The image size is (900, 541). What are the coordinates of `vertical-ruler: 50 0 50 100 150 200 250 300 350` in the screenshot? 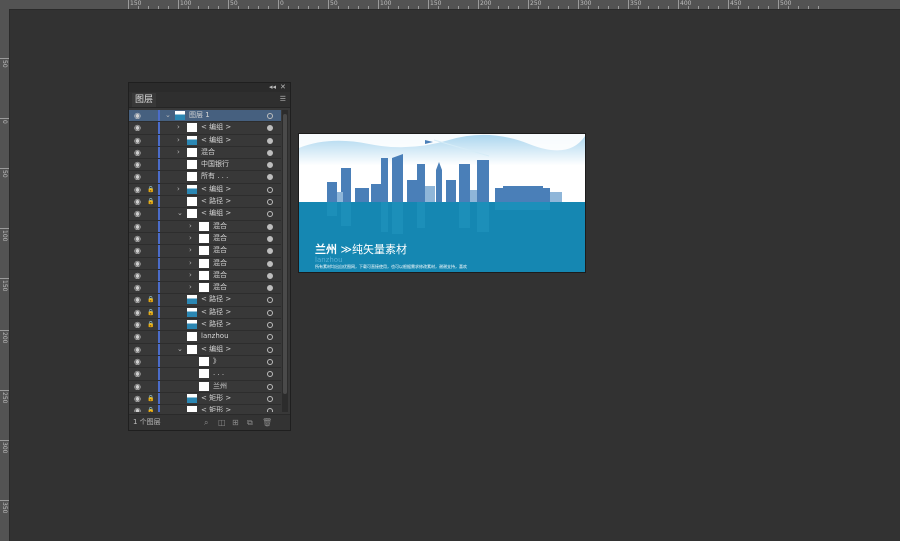 It's located at (5, 275).